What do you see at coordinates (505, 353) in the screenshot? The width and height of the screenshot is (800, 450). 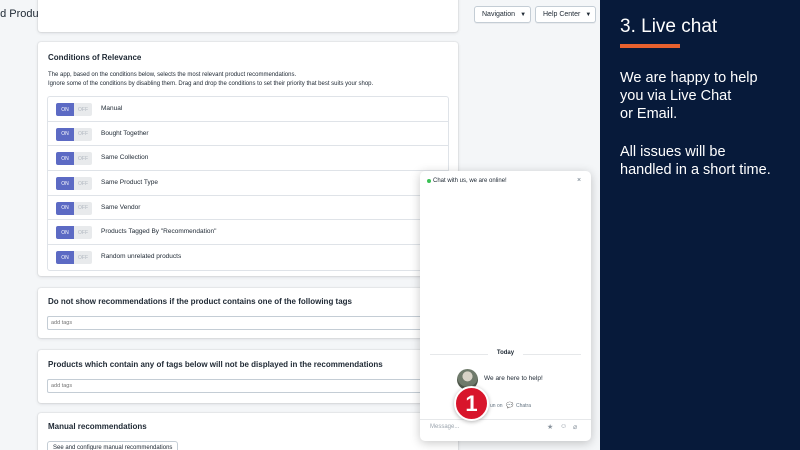 I see `today-label: Today` at bounding box center [505, 353].